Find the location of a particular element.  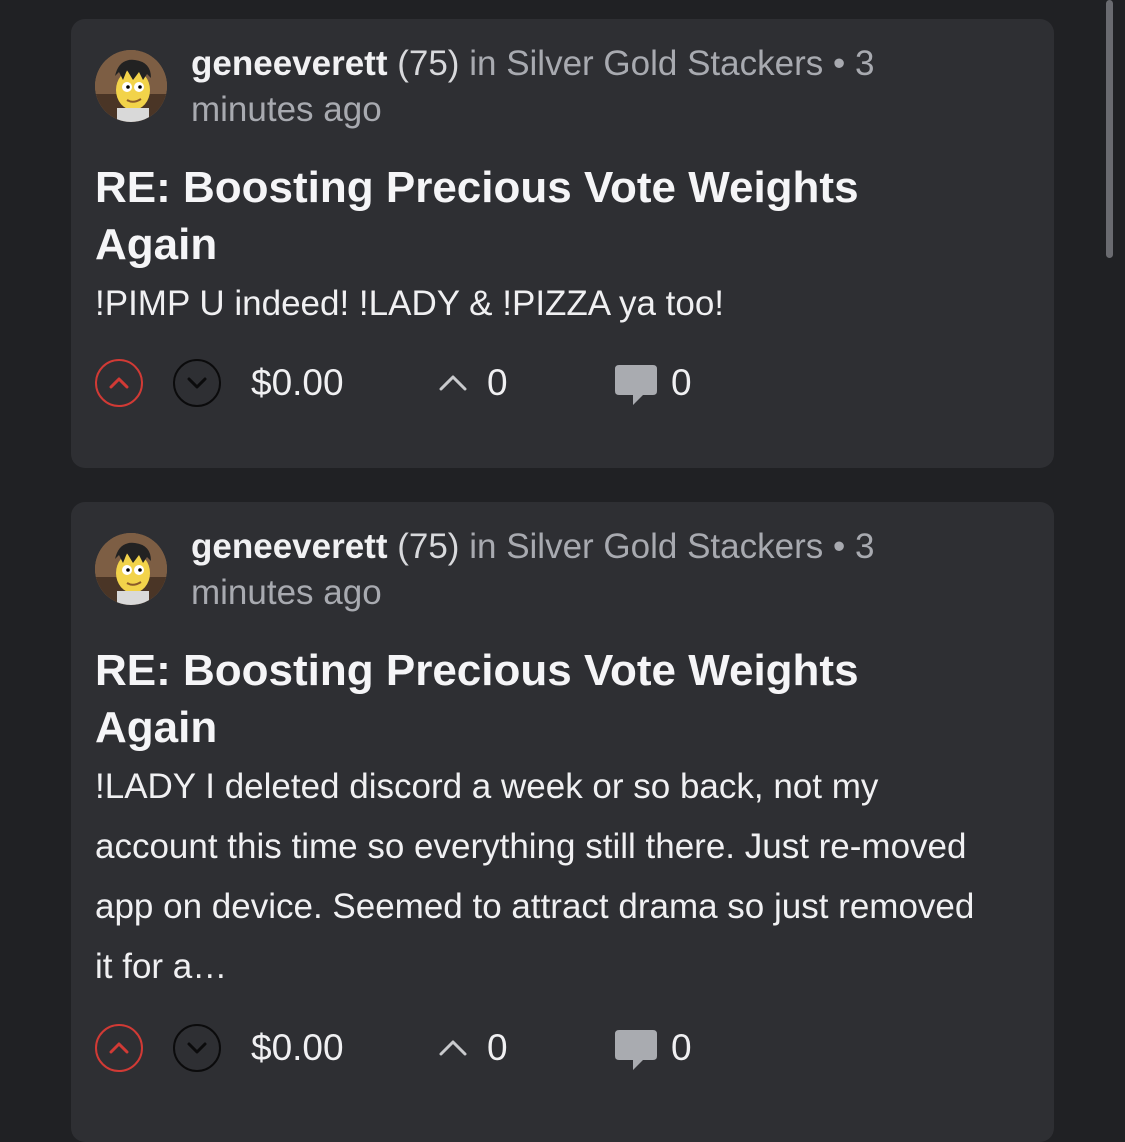

scrollbar is located at coordinates (1109, 129).